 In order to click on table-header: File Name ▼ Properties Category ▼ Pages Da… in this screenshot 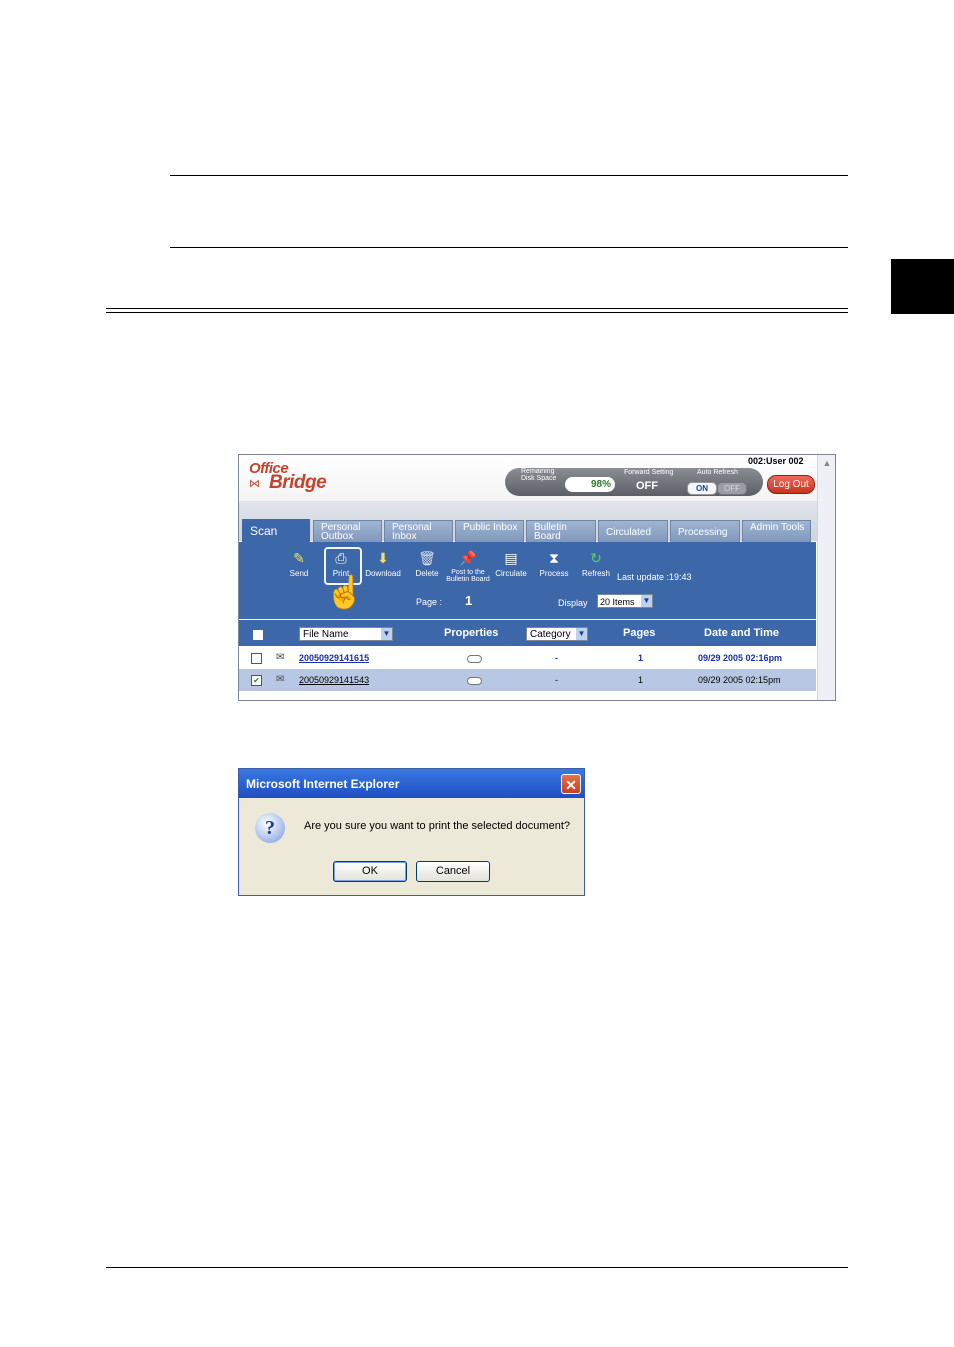, I will do `click(527, 633)`.